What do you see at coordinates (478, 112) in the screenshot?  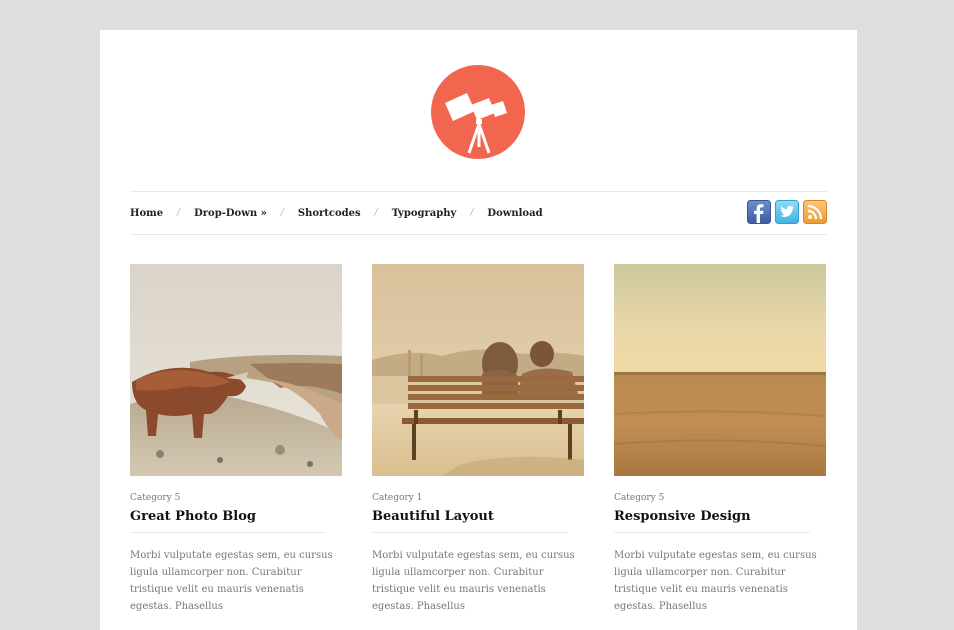 I see `site-logo` at bounding box center [478, 112].